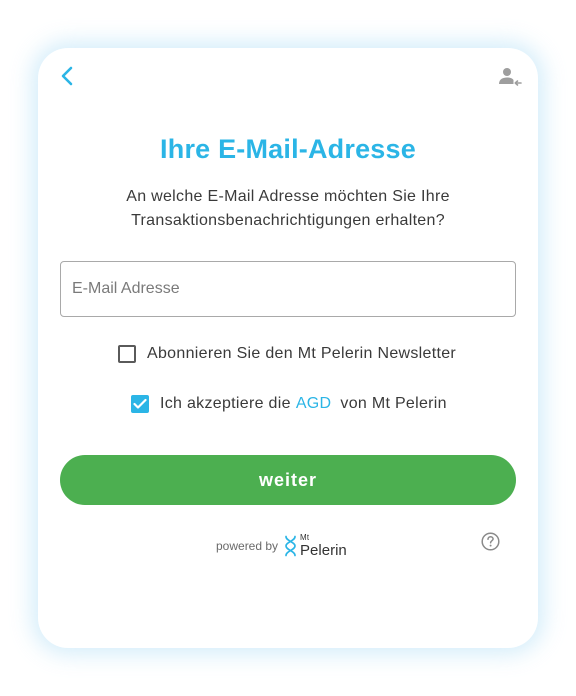  I want to click on mt-pelerin-logo-mark-icon, so click(290, 546).